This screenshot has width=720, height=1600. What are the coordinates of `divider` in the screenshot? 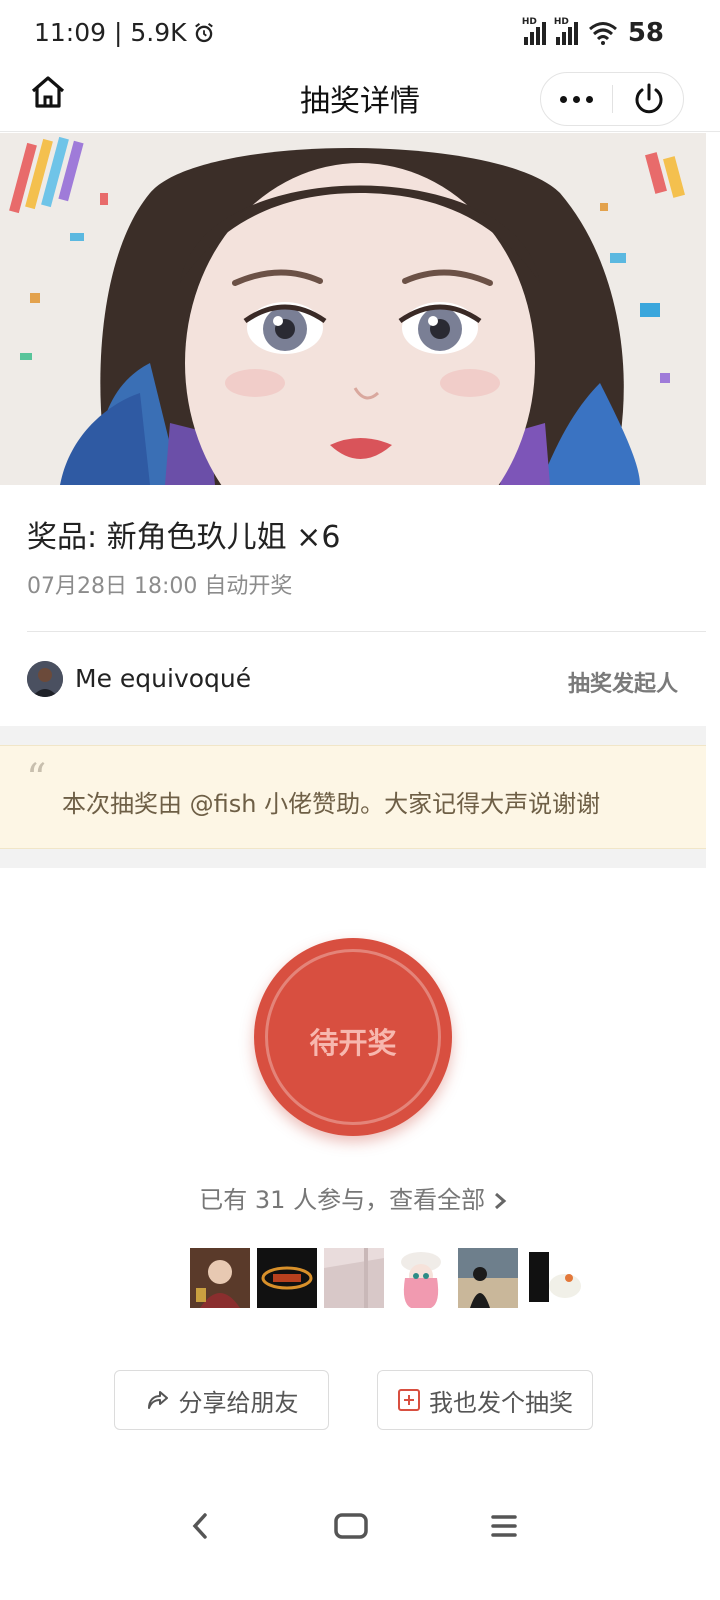 It's located at (366, 631).